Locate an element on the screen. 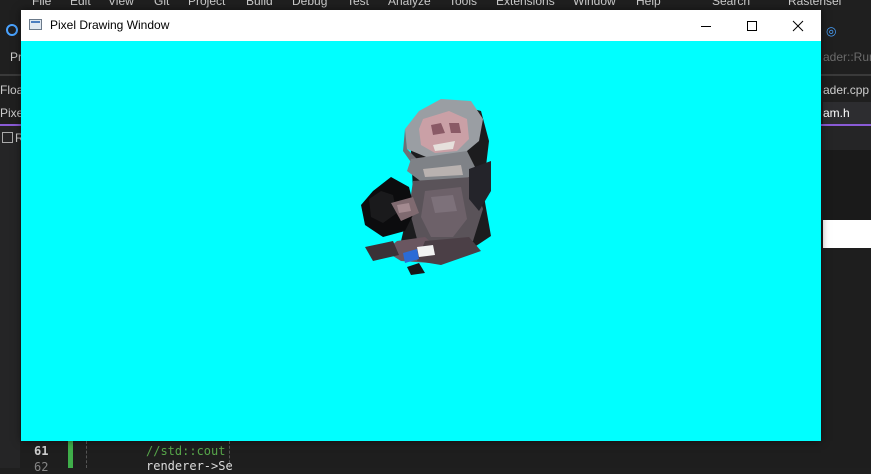 This screenshot has height=474, width=871. maximize-icon is located at coordinates (752, 25).